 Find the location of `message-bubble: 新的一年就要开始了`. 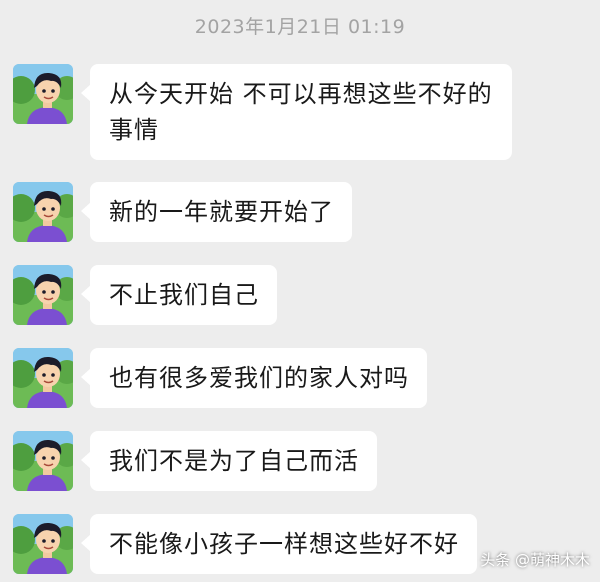

message-bubble: 新的一年就要开始了 is located at coordinates (216, 212).